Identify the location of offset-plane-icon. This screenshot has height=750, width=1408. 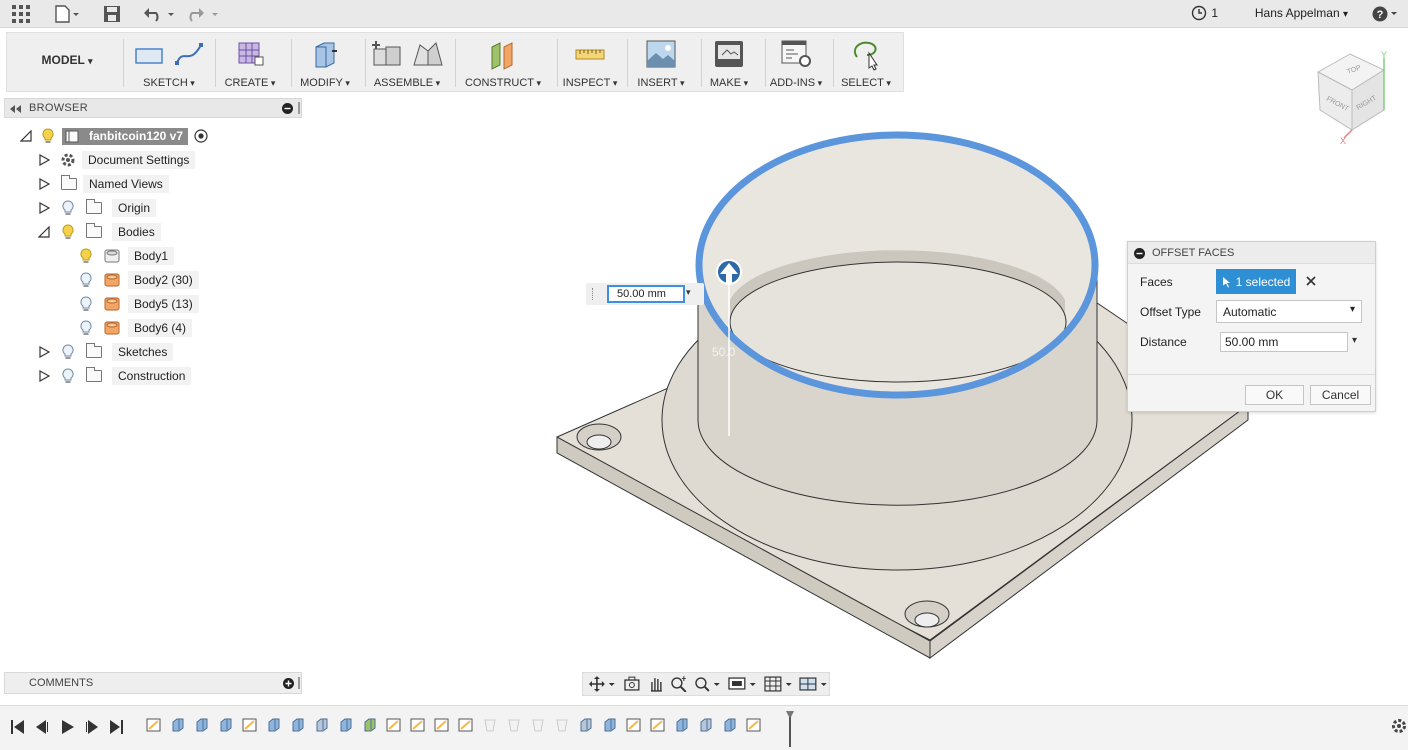
(503, 54).